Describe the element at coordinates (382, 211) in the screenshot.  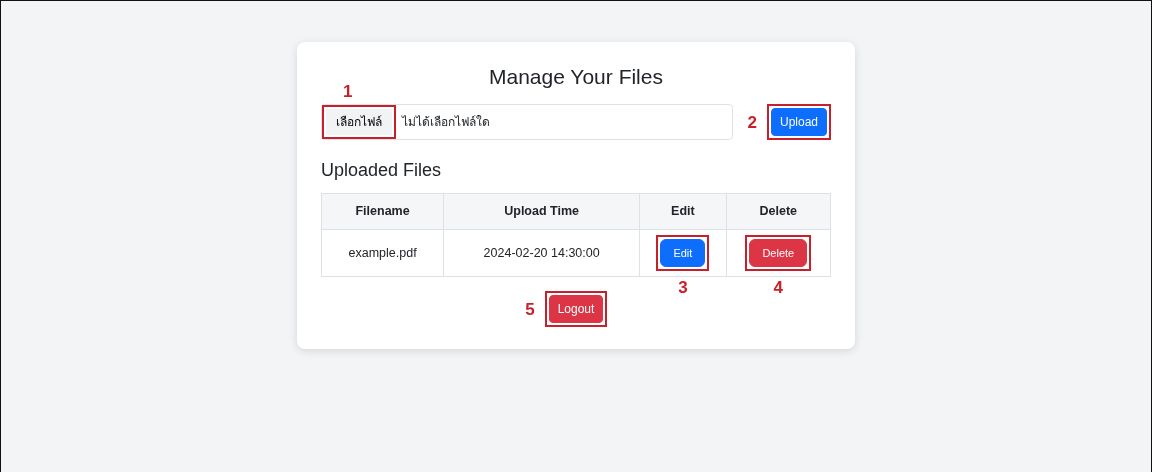
I see `column-header: Filename` at that location.